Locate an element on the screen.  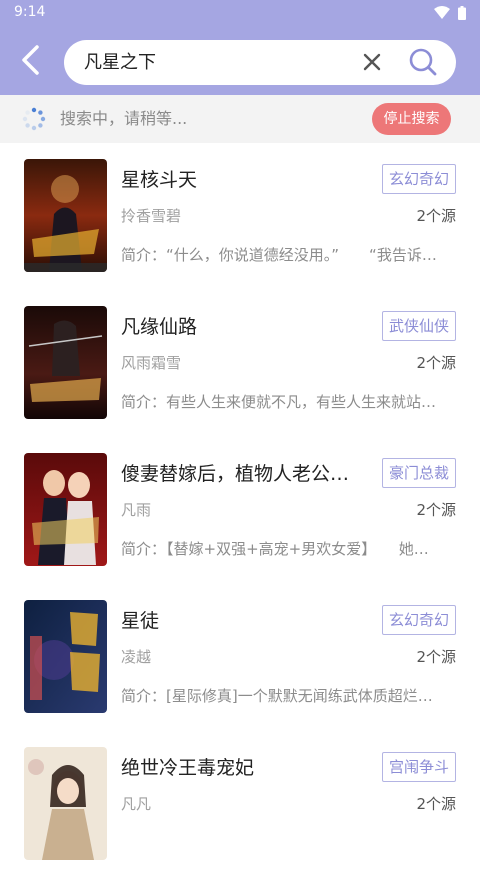
book-title: 凡缘仙路 is located at coordinates (159, 325).